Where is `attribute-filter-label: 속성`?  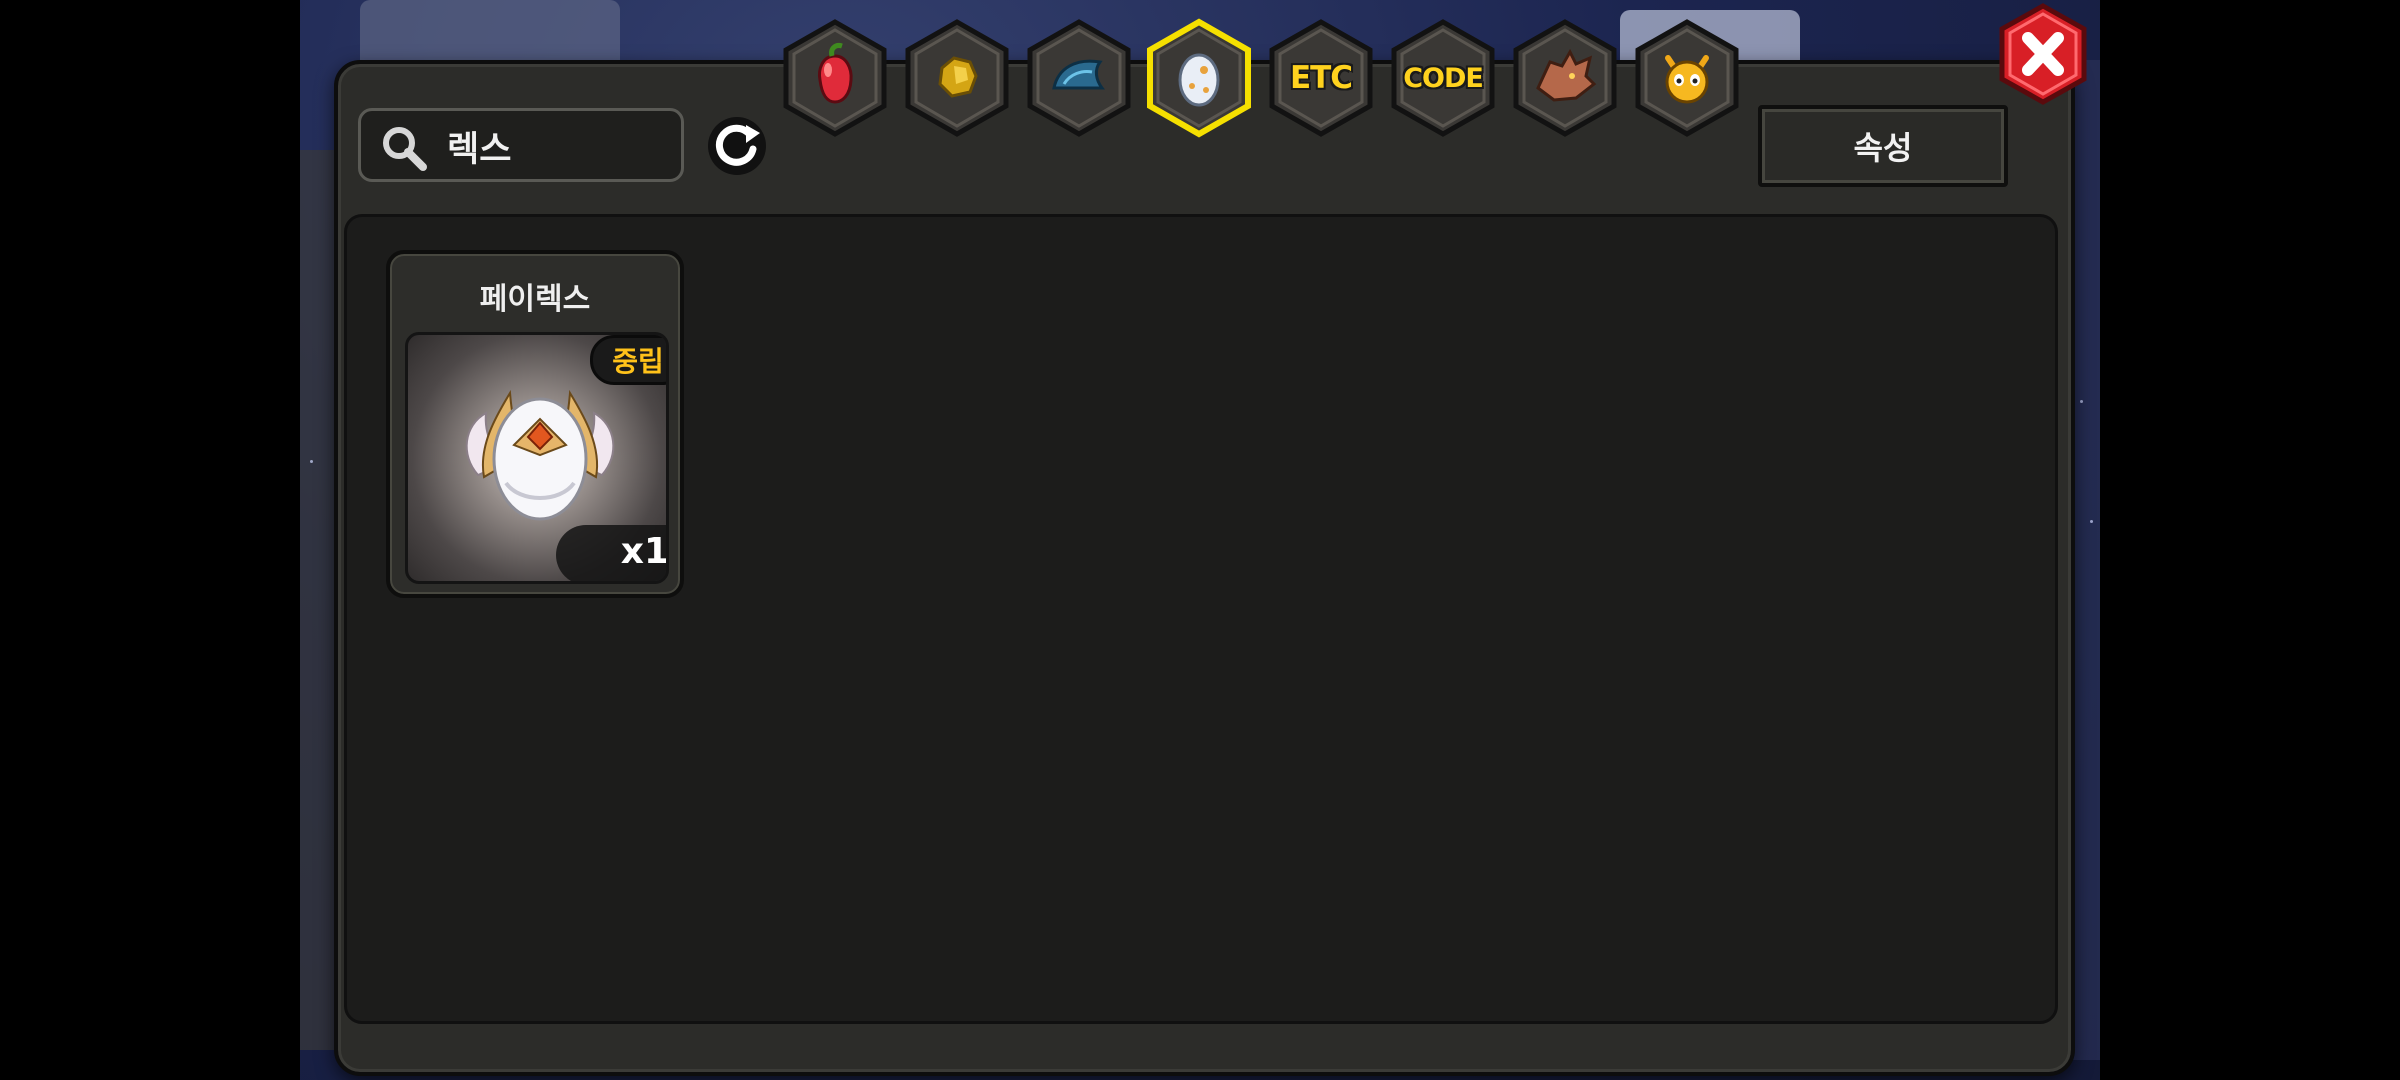
attribute-filter-label: 속성 is located at coordinates (1883, 148).